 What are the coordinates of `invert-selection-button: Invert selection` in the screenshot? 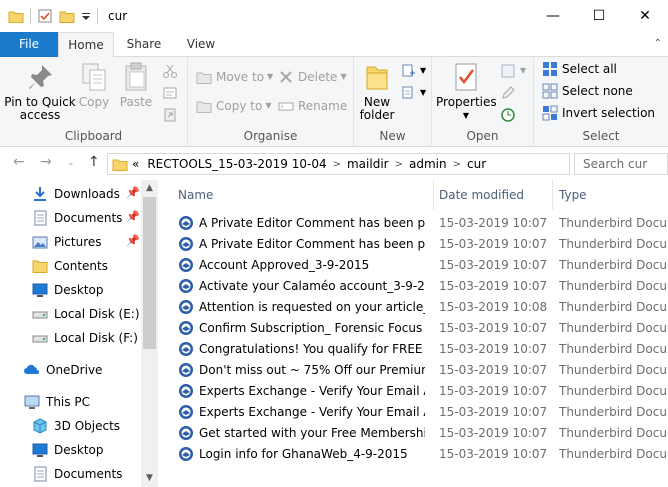 It's located at (598, 113).